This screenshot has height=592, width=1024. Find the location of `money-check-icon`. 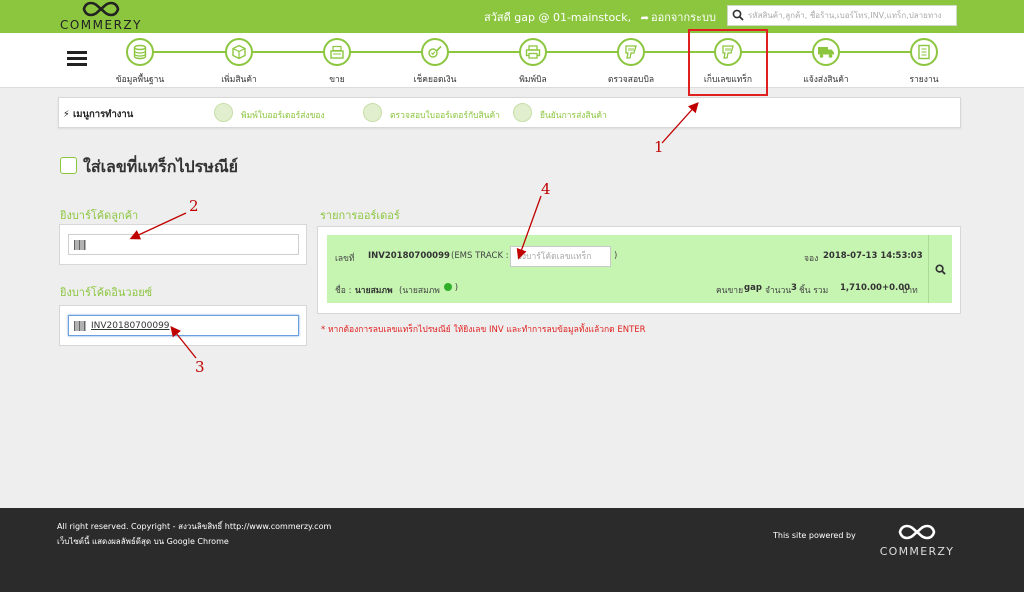

money-check-icon is located at coordinates (435, 52).